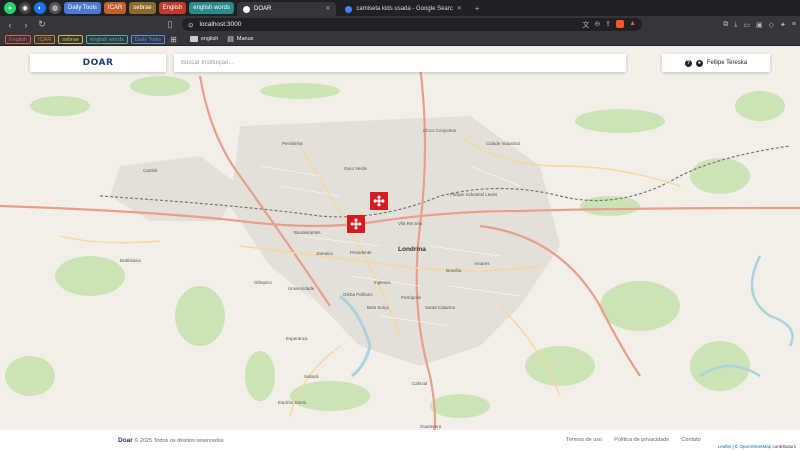  What do you see at coordinates (142, 8) in the screenshot?
I see `tab-group-sebrae: sebrae` at bounding box center [142, 8].